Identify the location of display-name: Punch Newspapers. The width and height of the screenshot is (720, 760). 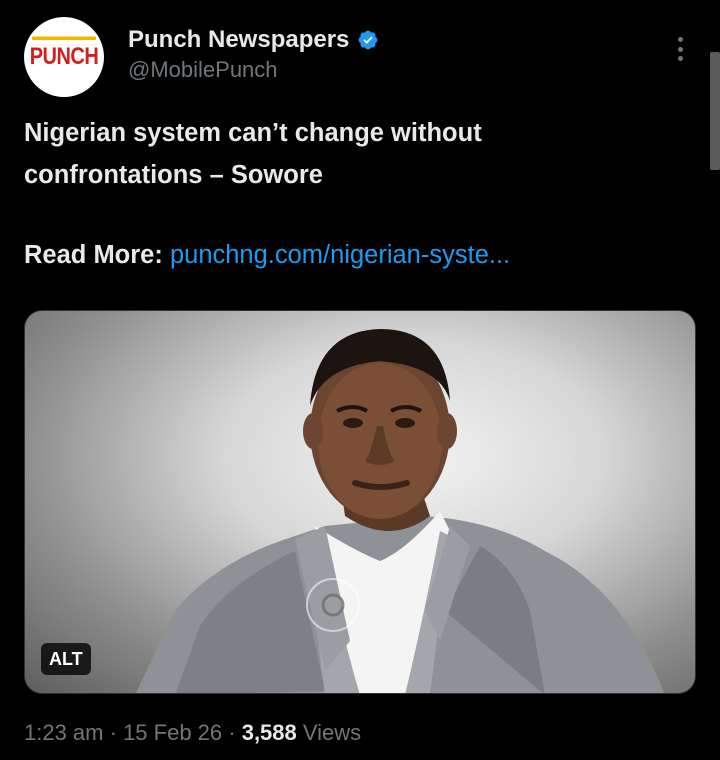
(238, 40).